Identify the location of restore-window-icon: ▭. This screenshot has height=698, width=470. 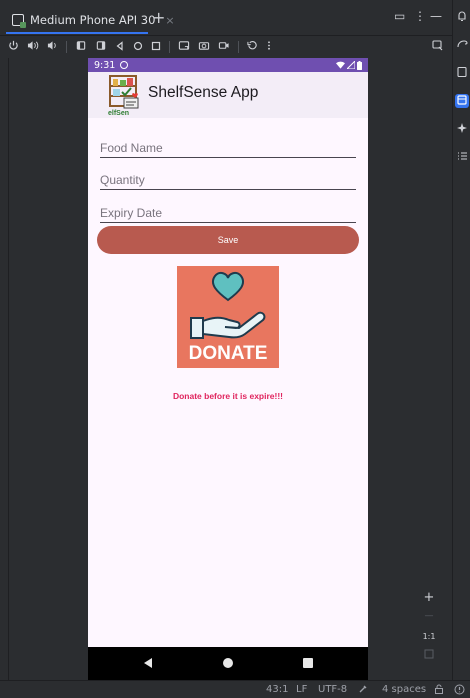
(399, 16).